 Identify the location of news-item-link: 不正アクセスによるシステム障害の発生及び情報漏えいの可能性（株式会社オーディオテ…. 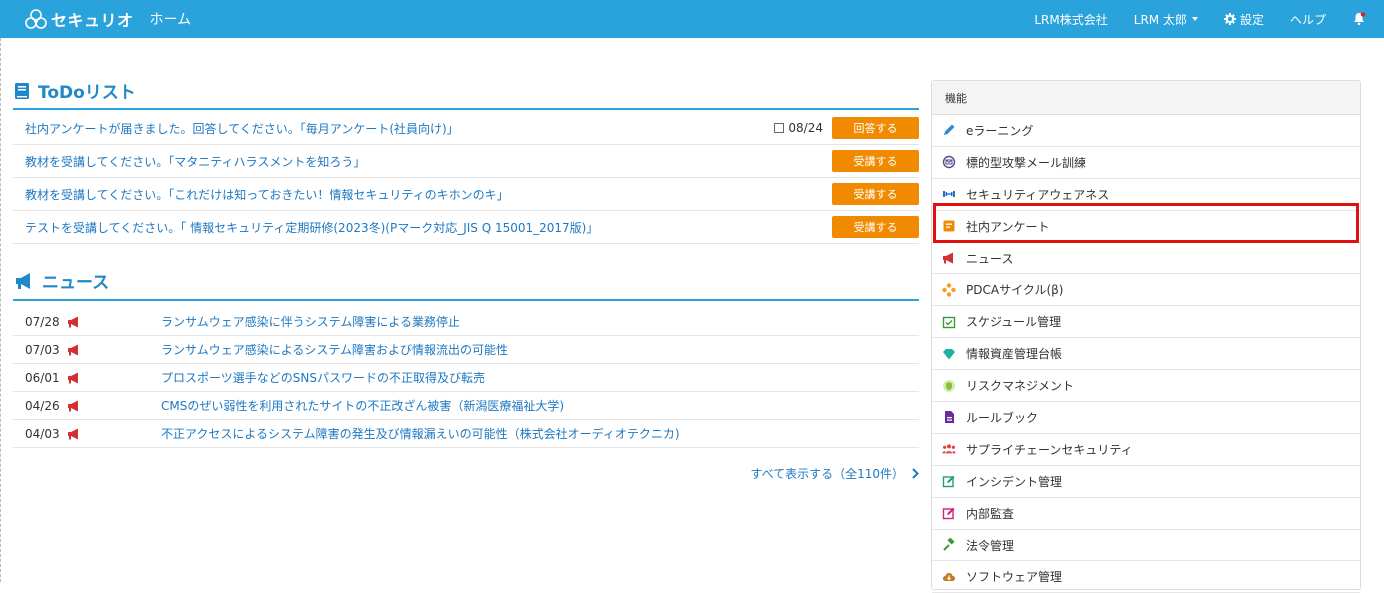
(420, 433).